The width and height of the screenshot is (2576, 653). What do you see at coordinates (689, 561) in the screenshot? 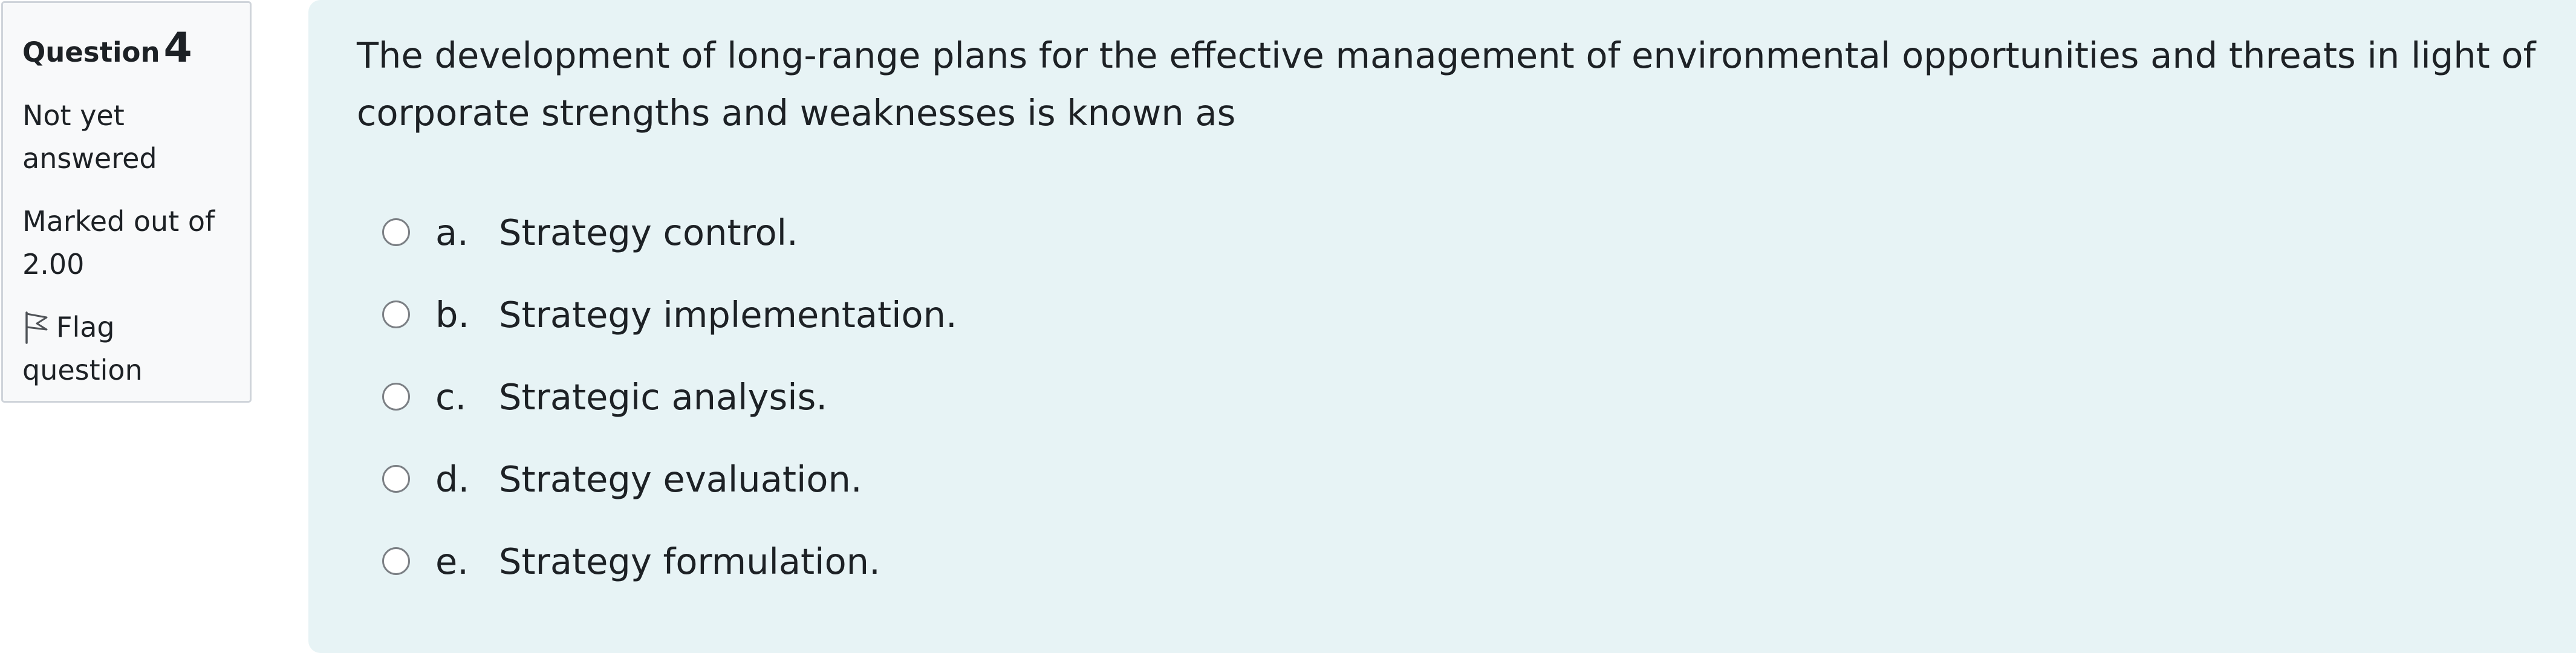
I see `answer-text: Strategy formulation.` at bounding box center [689, 561].